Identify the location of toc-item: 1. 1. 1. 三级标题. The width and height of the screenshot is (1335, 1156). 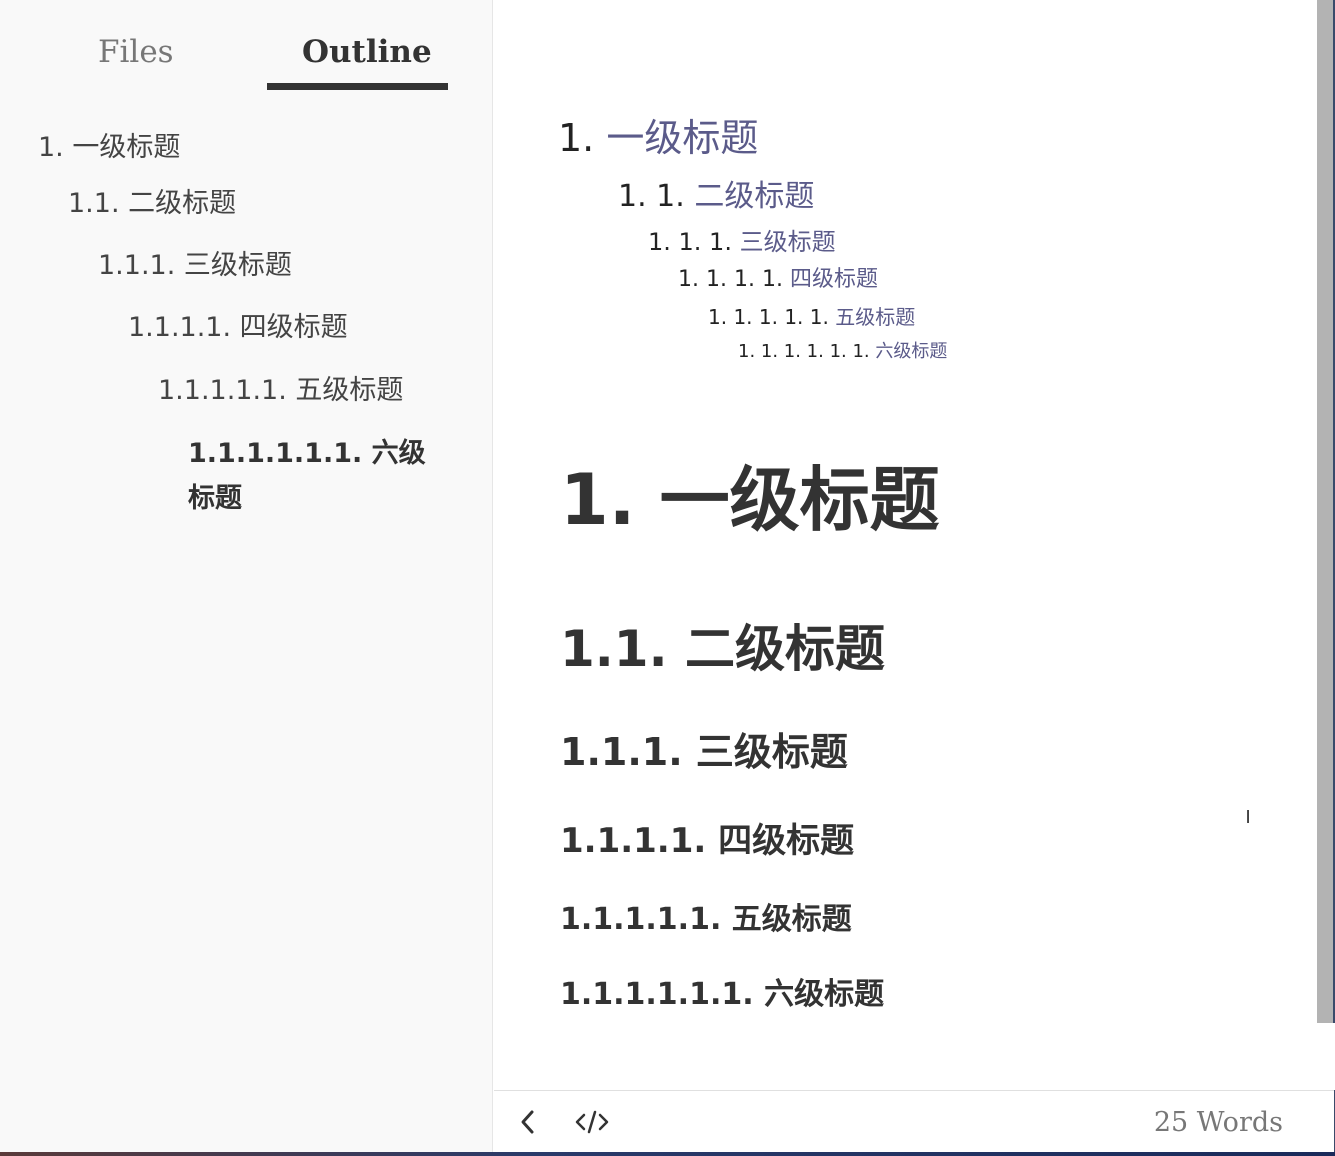
(742, 242).